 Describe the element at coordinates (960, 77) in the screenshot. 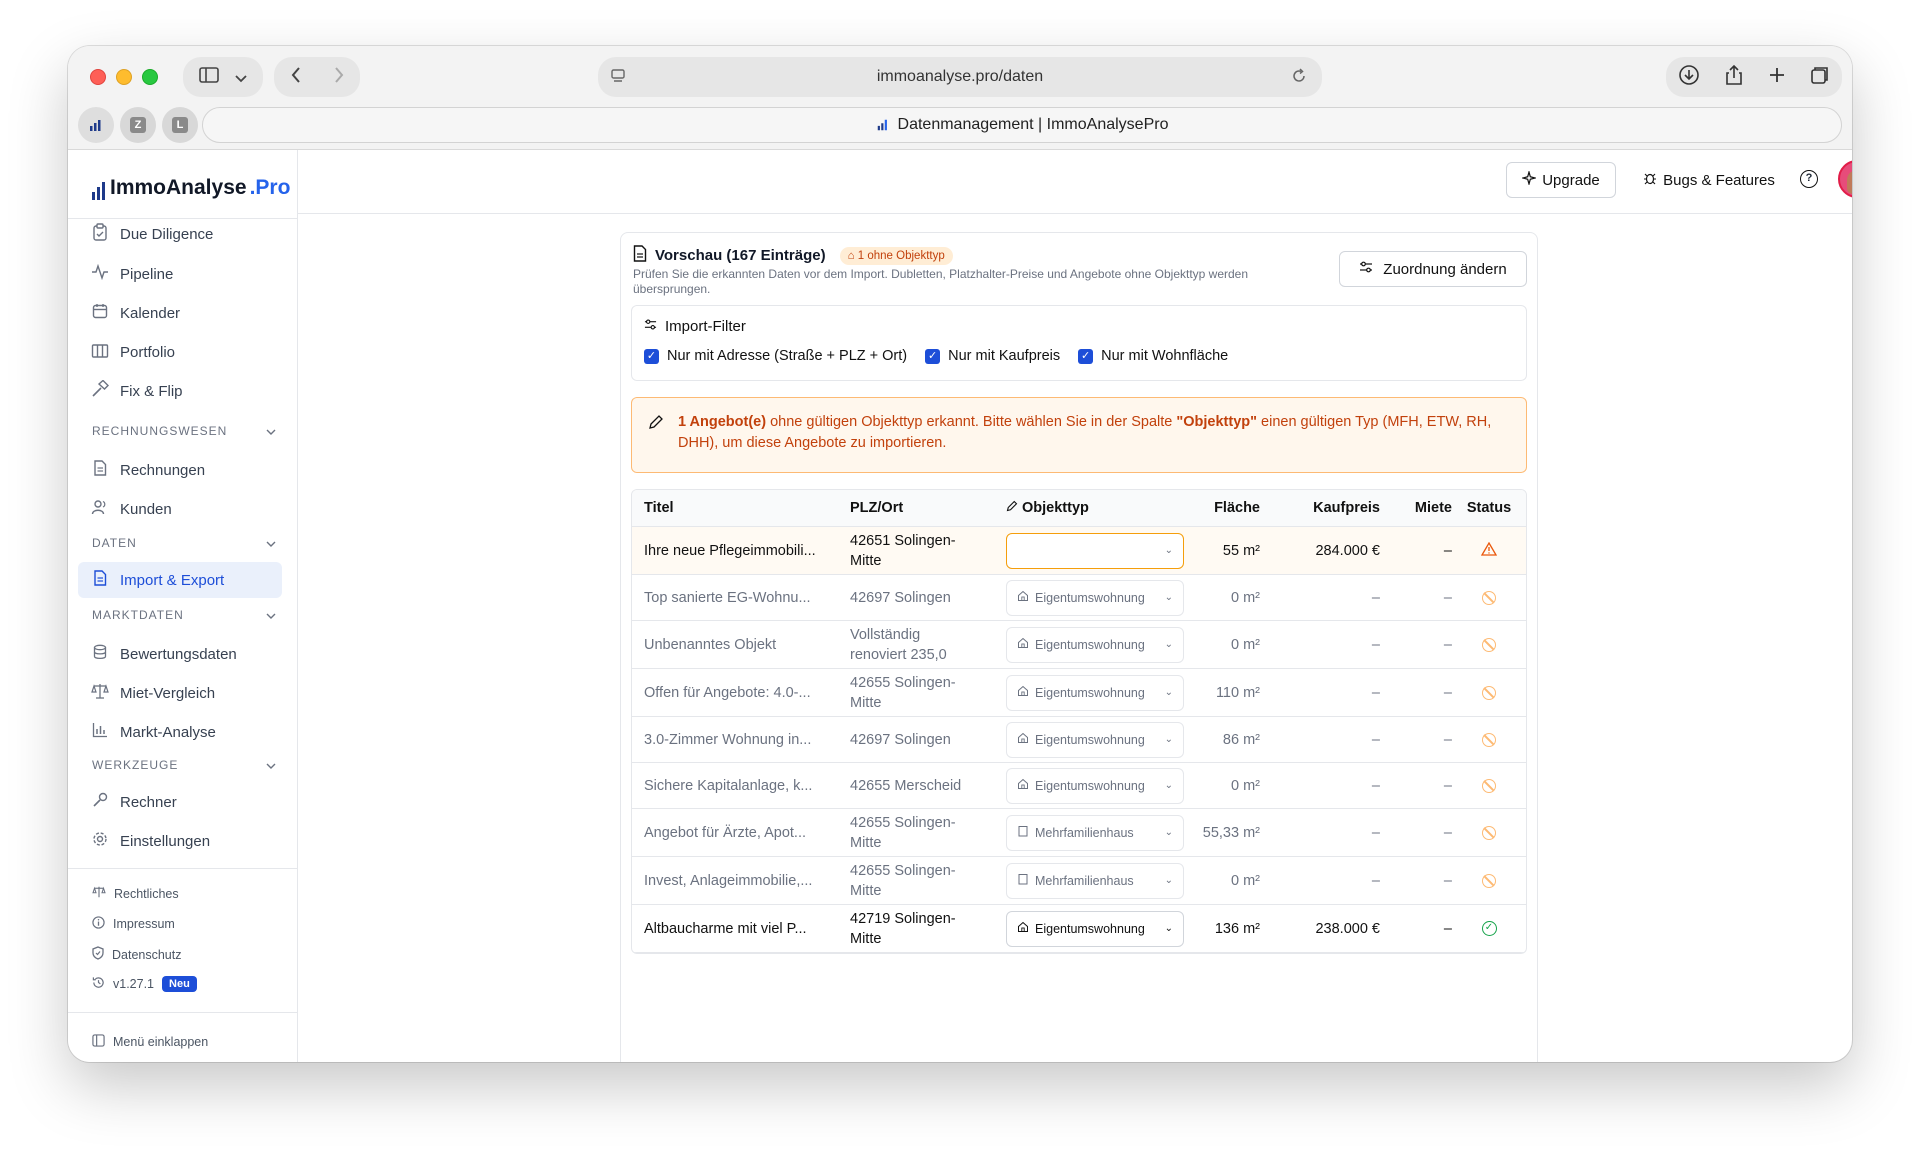

I see `address-bar: immoanalyse.pro/daten` at that location.